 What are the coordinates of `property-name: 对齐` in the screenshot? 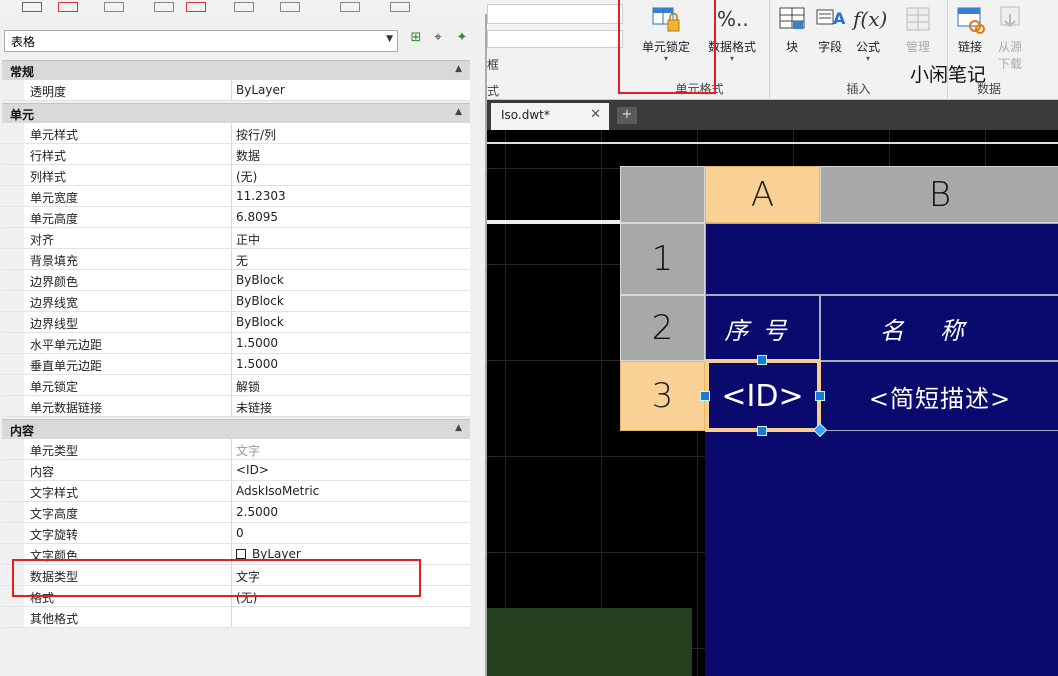 It's located at (128, 238).